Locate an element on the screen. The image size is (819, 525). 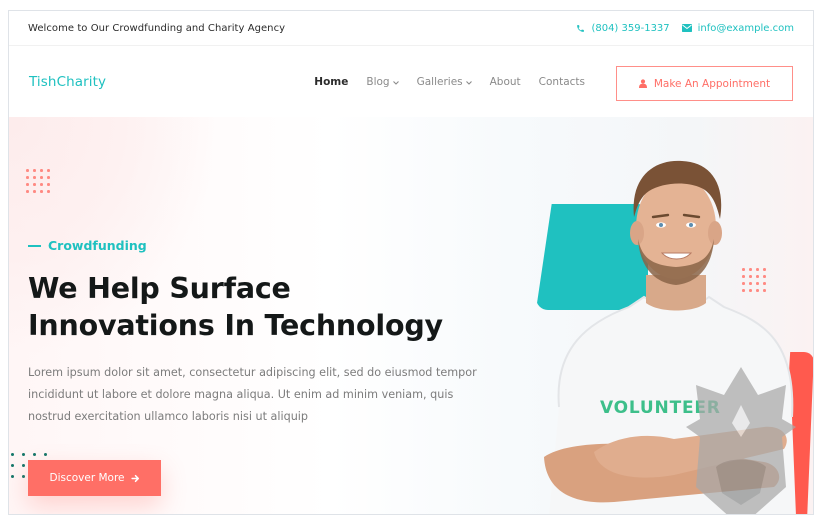
phone-link: (804) 359-1337 is located at coordinates (623, 28).